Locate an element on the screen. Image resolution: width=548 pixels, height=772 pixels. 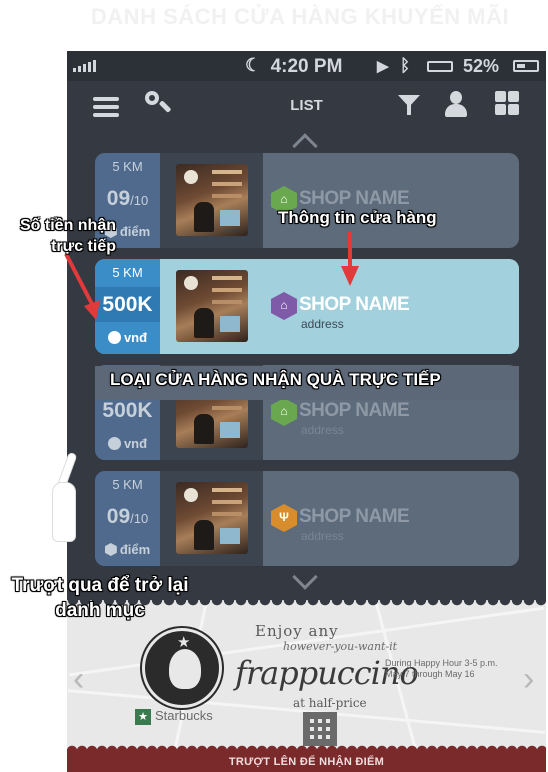
annotation-store-type: LOẠI CỬA HÀNG NHẬN QUÀ TRỰC TIẾP is located at coordinates (275, 379).